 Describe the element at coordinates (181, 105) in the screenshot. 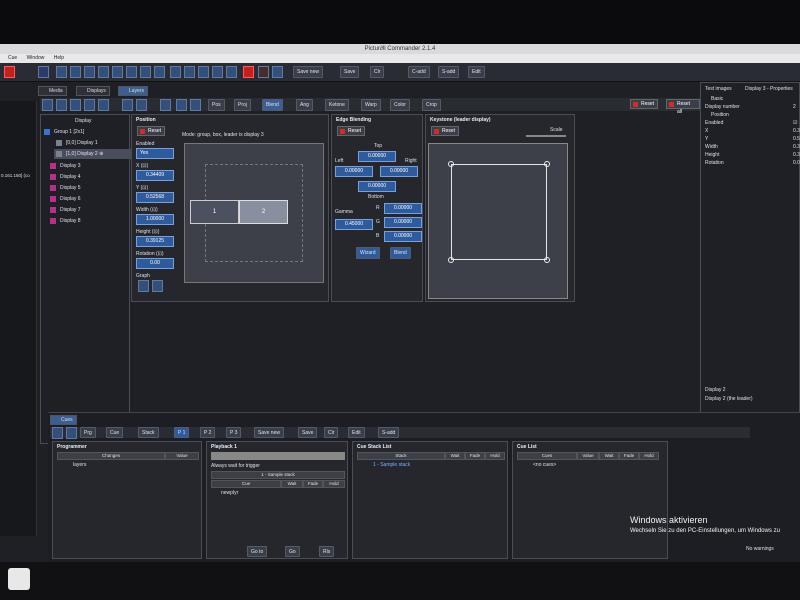

I see `link-icon` at that location.